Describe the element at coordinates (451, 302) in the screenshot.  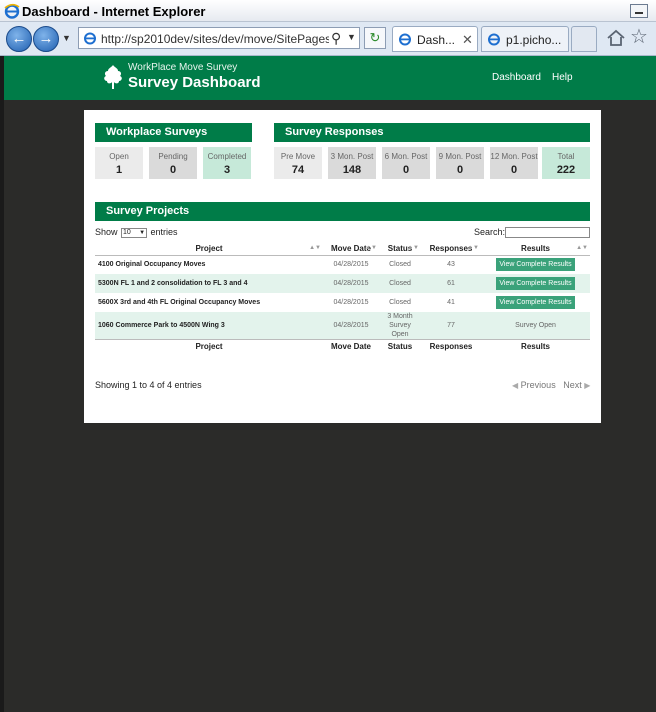
I see `cell-responses: 41` at that location.